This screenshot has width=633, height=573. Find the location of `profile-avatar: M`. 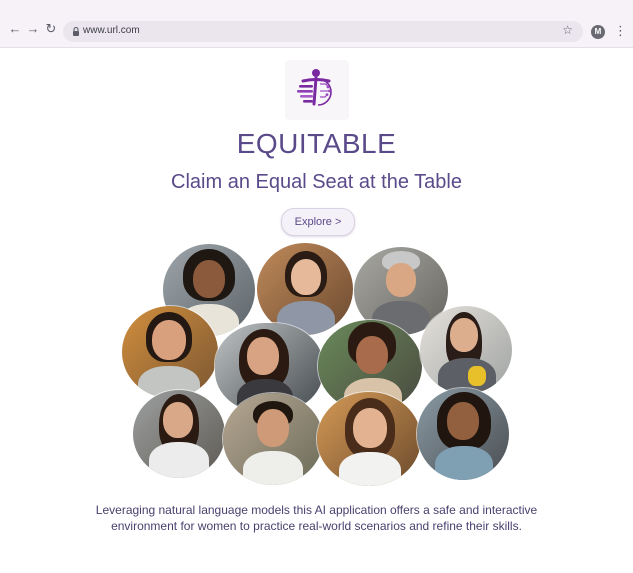

profile-avatar: M is located at coordinates (598, 32).